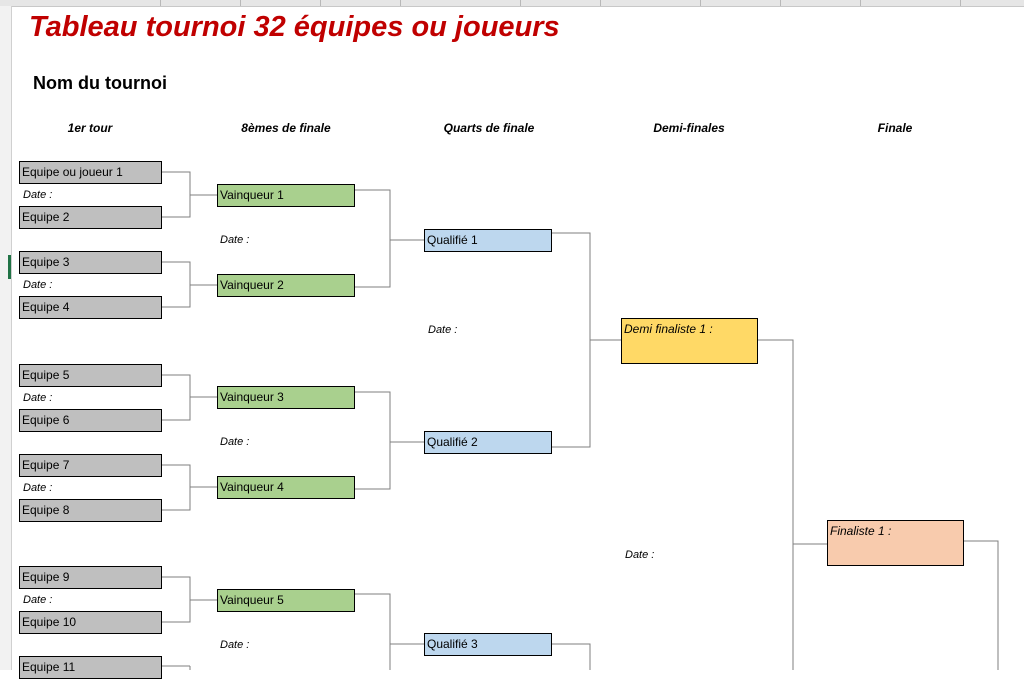 The width and height of the screenshot is (1024, 679). What do you see at coordinates (90, 307) in the screenshot?
I see `team-slot-4: Equipe 4` at bounding box center [90, 307].